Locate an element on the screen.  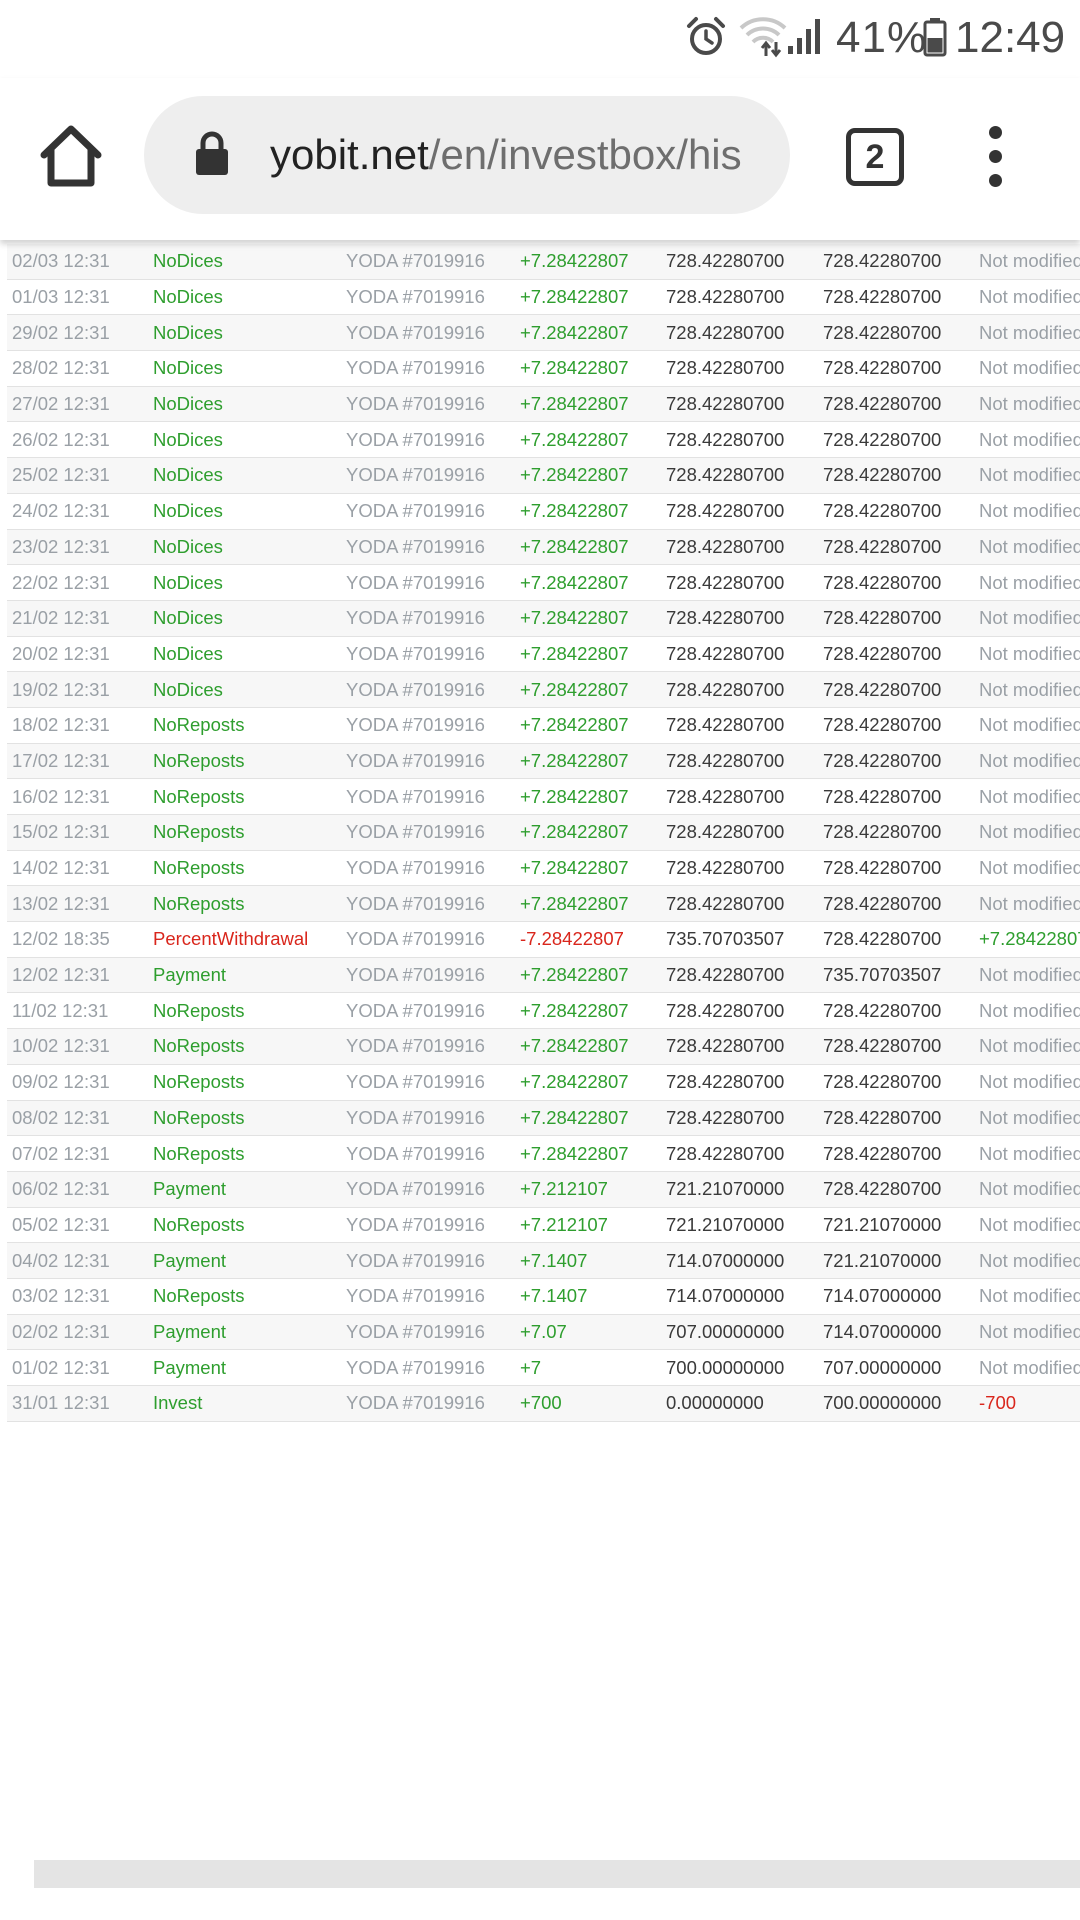
address-bar: yobit.net/en/investbox/his is located at coordinates (467, 155).